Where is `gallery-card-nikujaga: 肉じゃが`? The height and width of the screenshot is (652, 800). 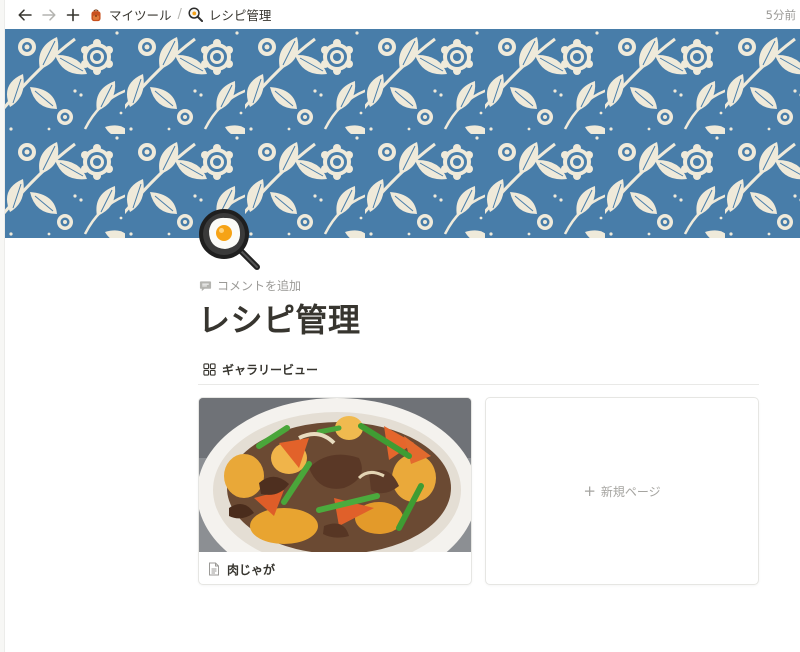
gallery-card-nikujaga: 肉じゃが is located at coordinates (335, 491).